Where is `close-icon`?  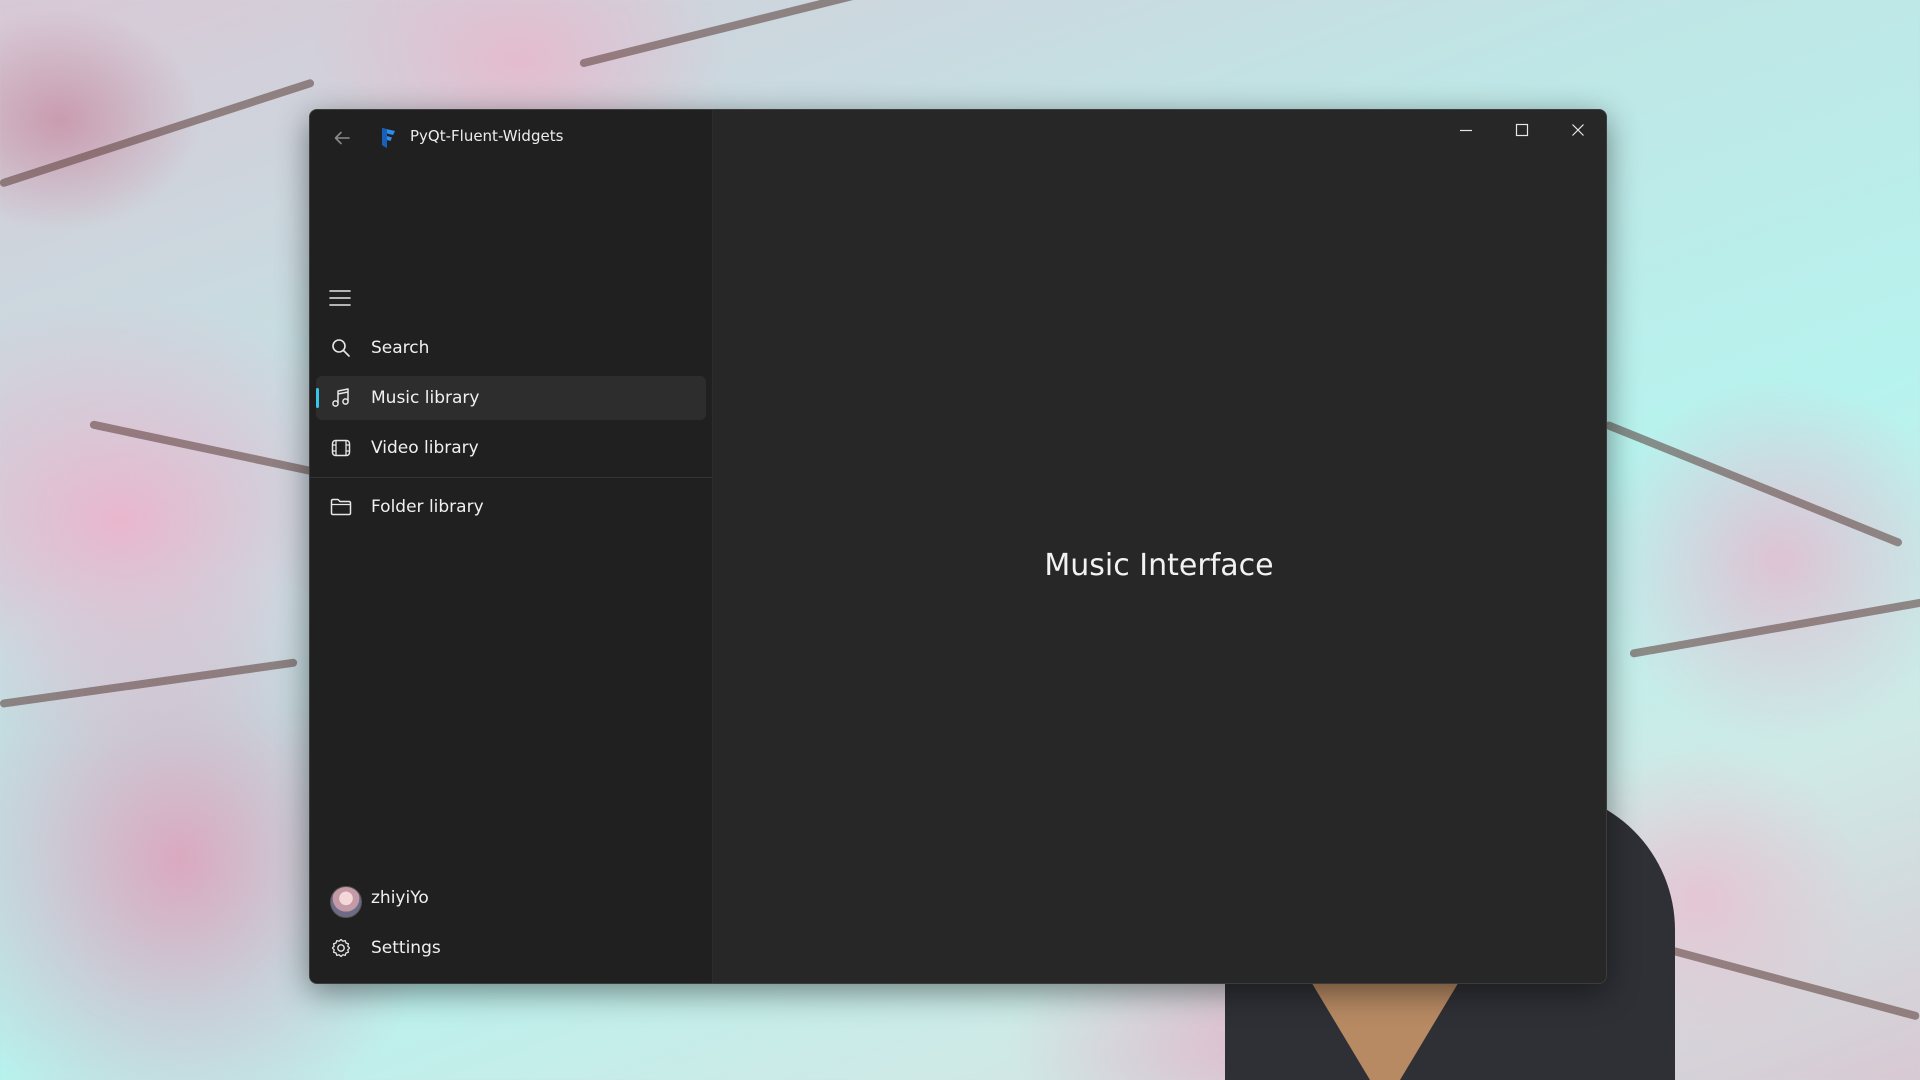
close-icon is located at coordinates (1578, 130).